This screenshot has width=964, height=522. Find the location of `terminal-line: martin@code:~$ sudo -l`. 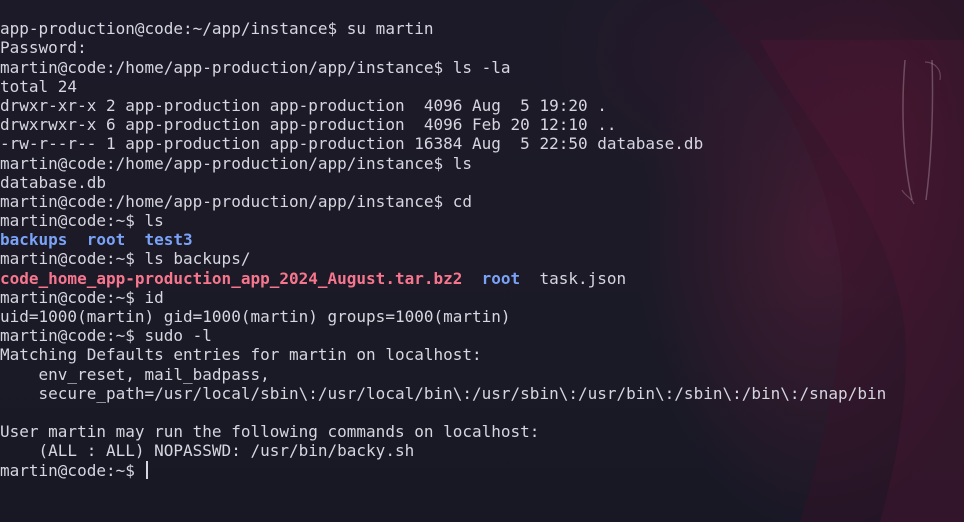

terminal-line: martin@code:~$ sudo -l is located at coordinates (106, 336).